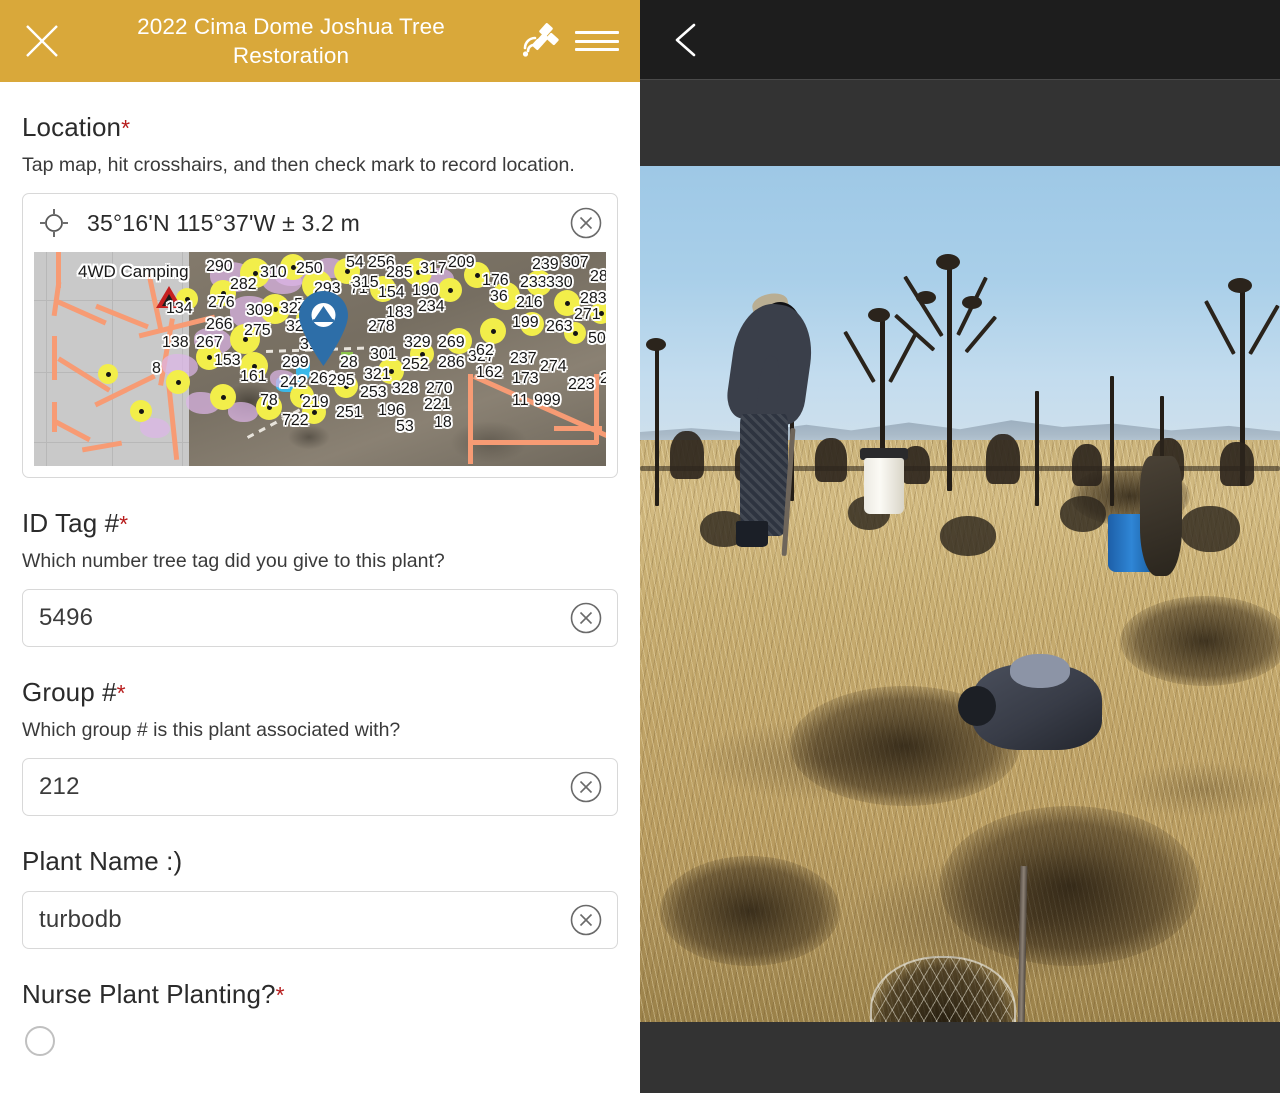 This screenshot has height=1093, width=1280. Describe the element at coordinates (373, 392) in the screenshot. I see `map-number-label: 253` at that location.